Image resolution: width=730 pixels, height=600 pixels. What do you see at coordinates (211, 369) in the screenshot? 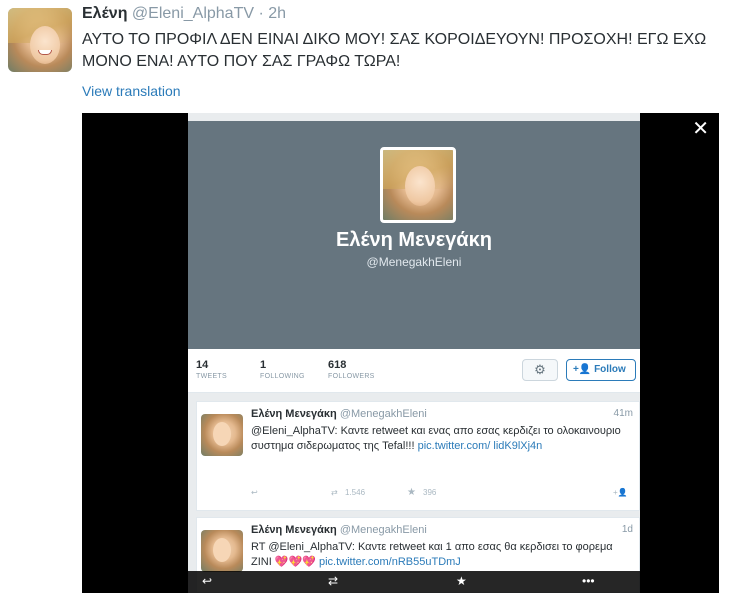
I see `stat-tweets: 14 TWEETS` at bounding box center [211, 369].